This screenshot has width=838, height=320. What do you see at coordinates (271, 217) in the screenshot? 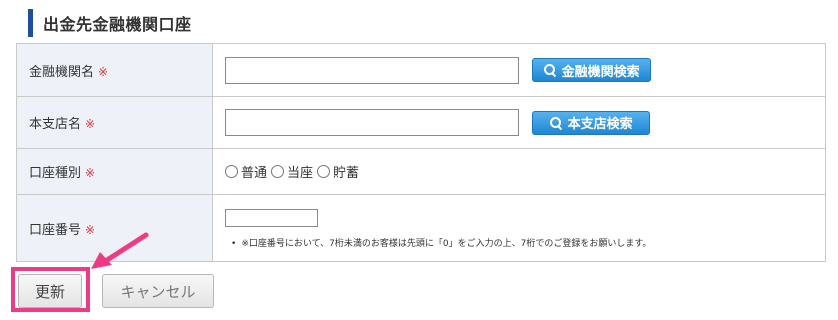
I see `account-number-input` at bounding box center [271, 217].